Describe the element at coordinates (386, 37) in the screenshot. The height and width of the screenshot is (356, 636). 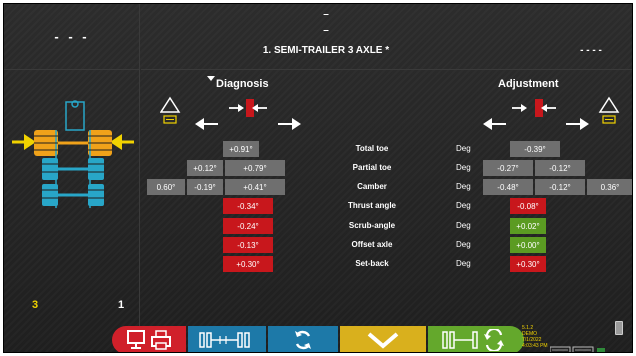
I see `header: – – 1. SEMI-TRAILER 3 AXLE * - - - -` at that location.